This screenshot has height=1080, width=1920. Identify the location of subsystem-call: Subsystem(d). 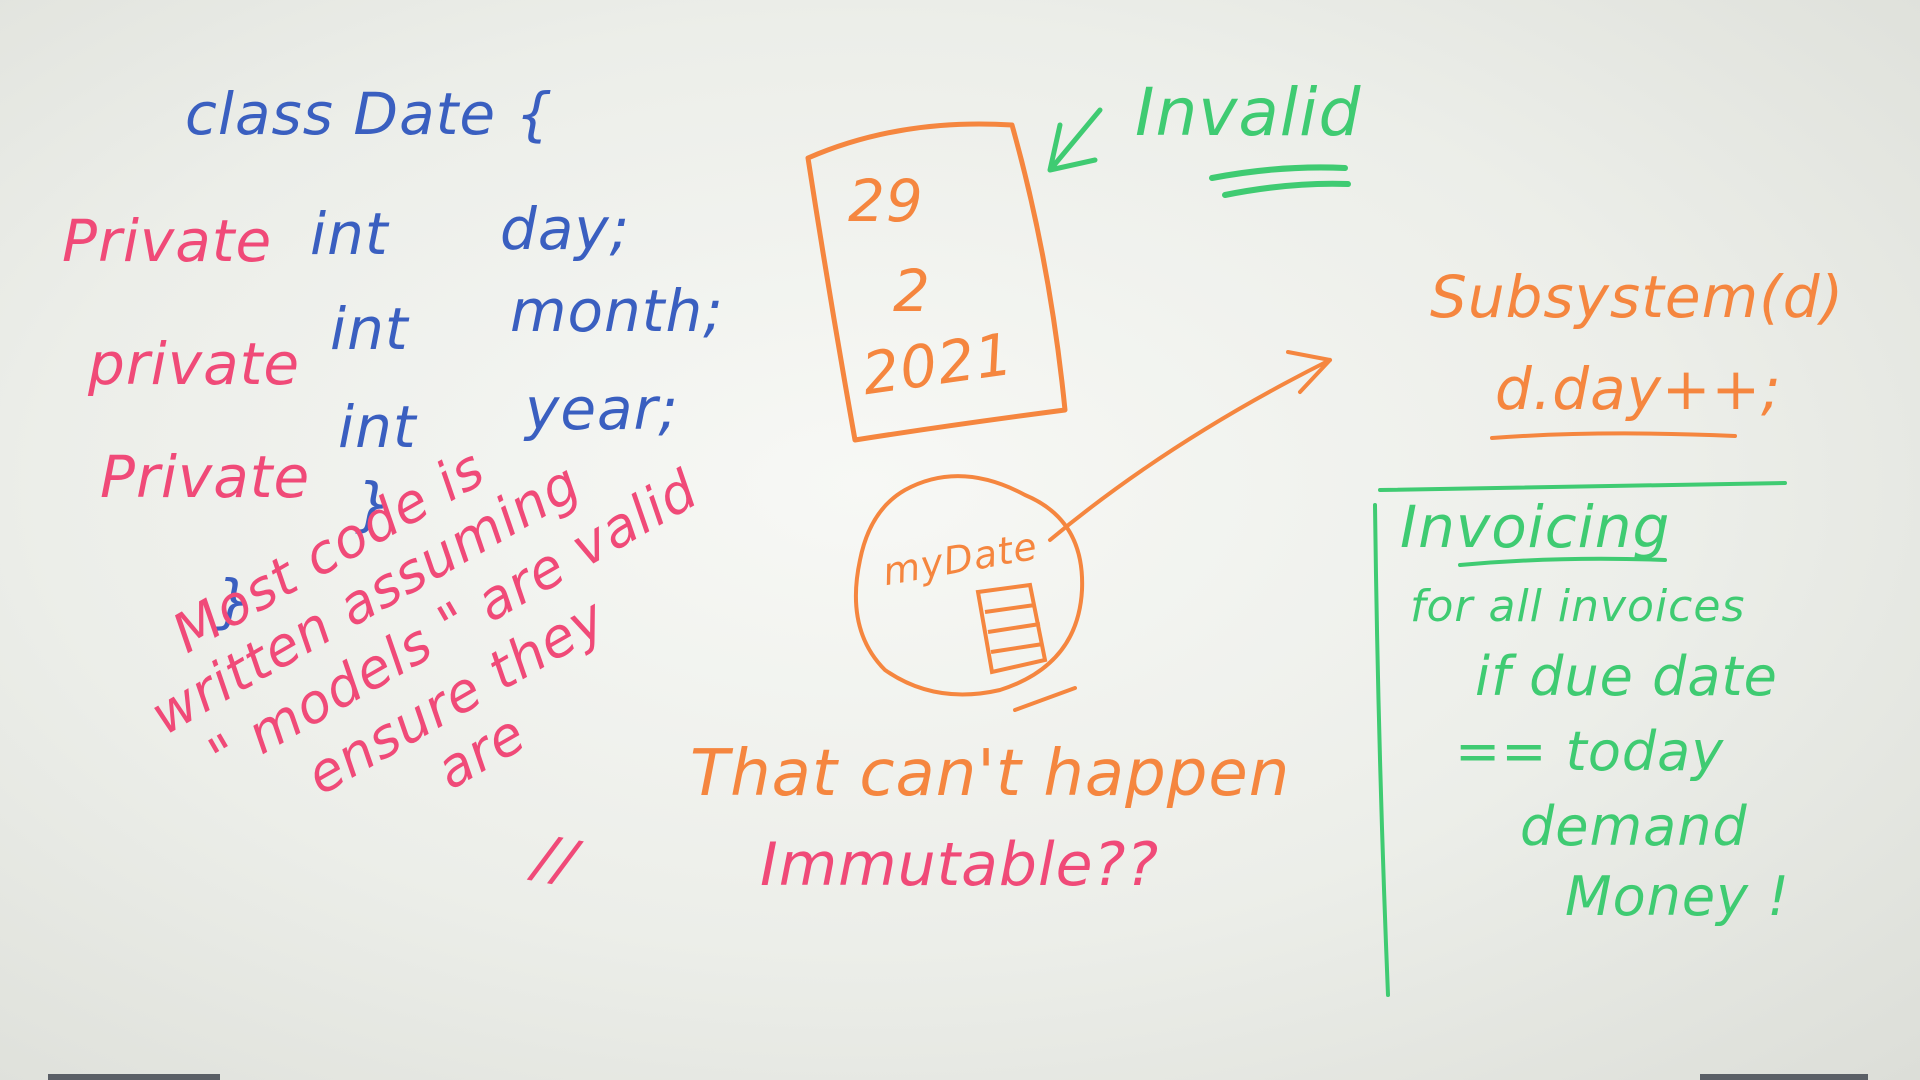
(1637, 297).